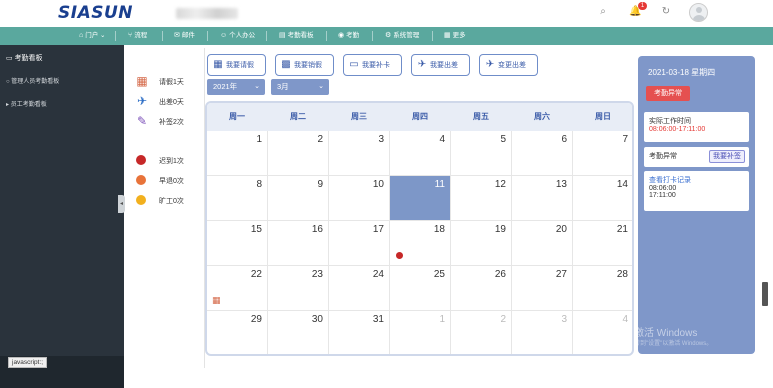 This screenshot has width=773, height=388. I want to click on weekday-mon: 周一, so click(237, 116).